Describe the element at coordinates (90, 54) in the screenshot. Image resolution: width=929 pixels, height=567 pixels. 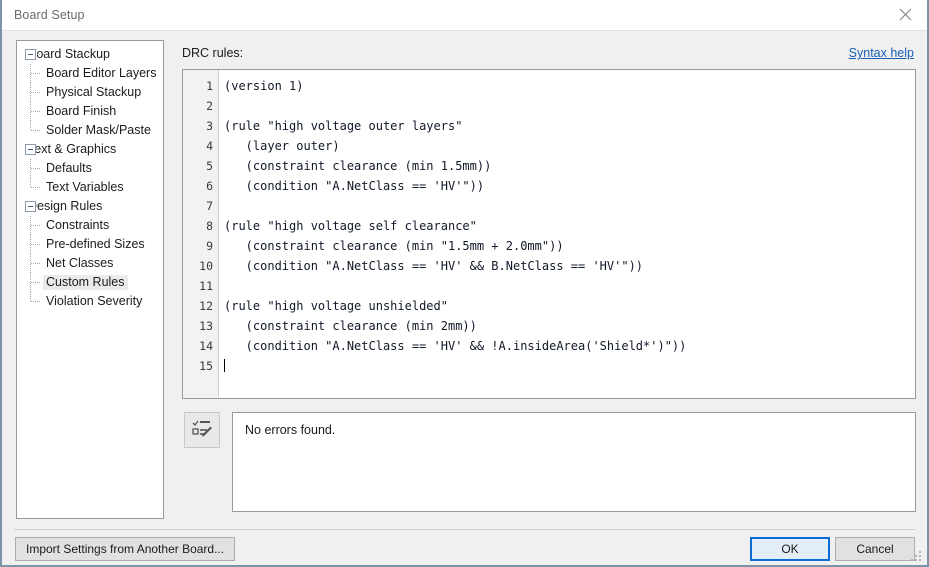
I see `sidebar-item-board-stackup: Board Stackup` at that location.